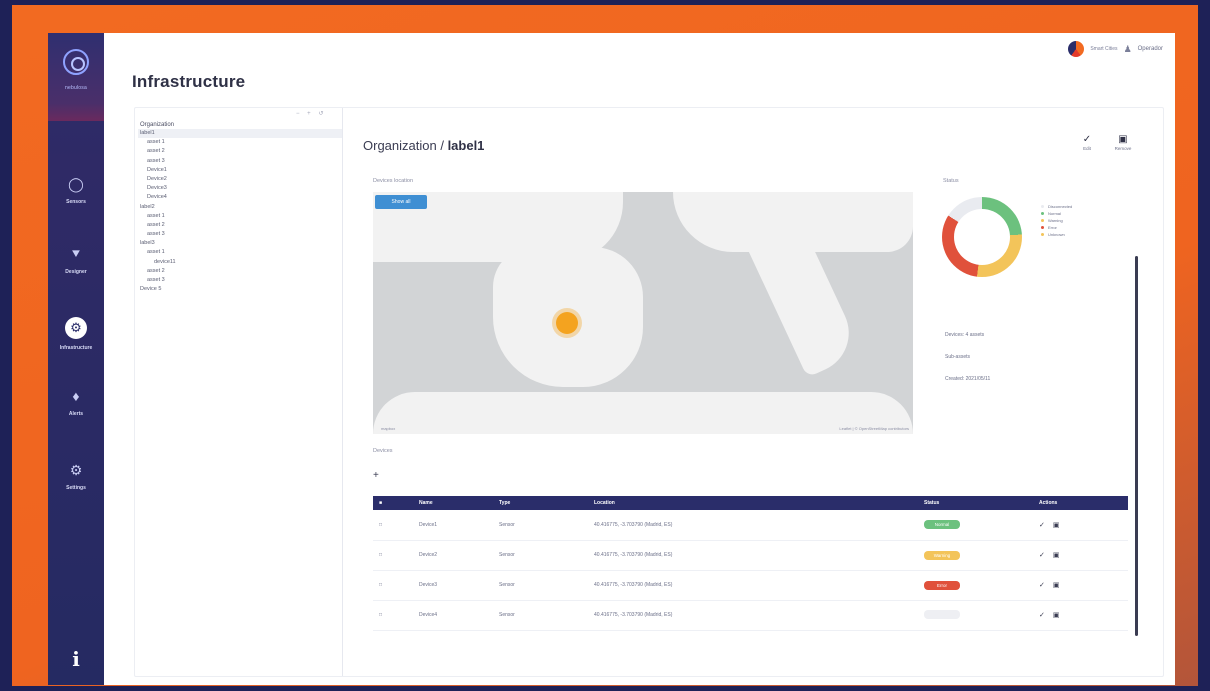 Image resolution: width=1210 pixels, height=691 pixels. Describe the element at coordinates (240, 170) in the screenshot. I see `tree-item: Device1` at that location.